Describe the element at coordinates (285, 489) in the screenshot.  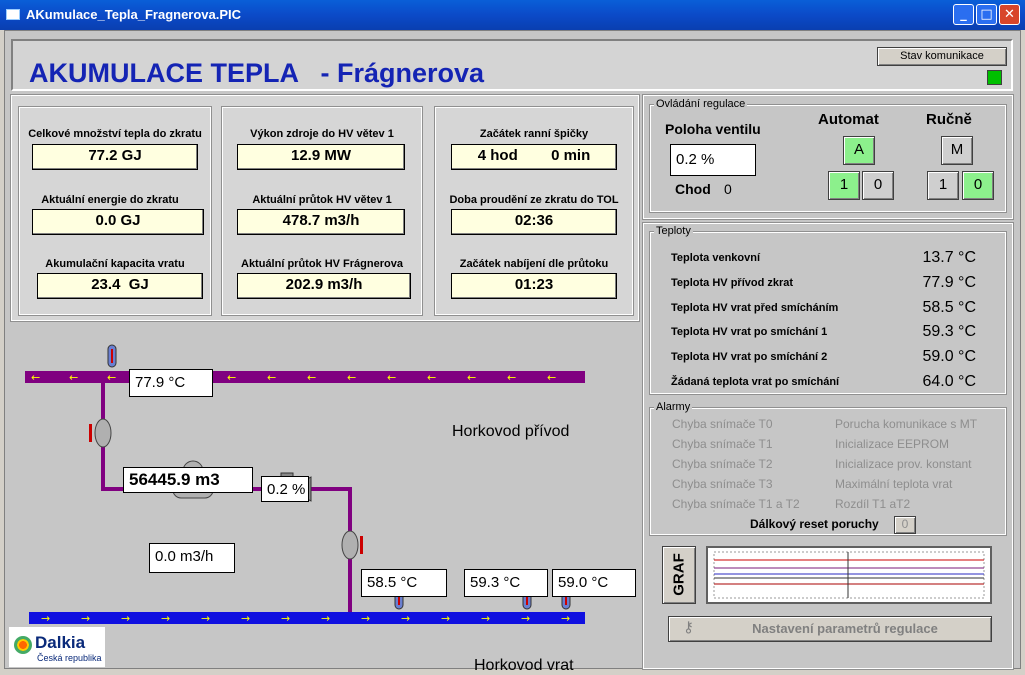
I see `valve-position-display: 0.2 %` at that location.